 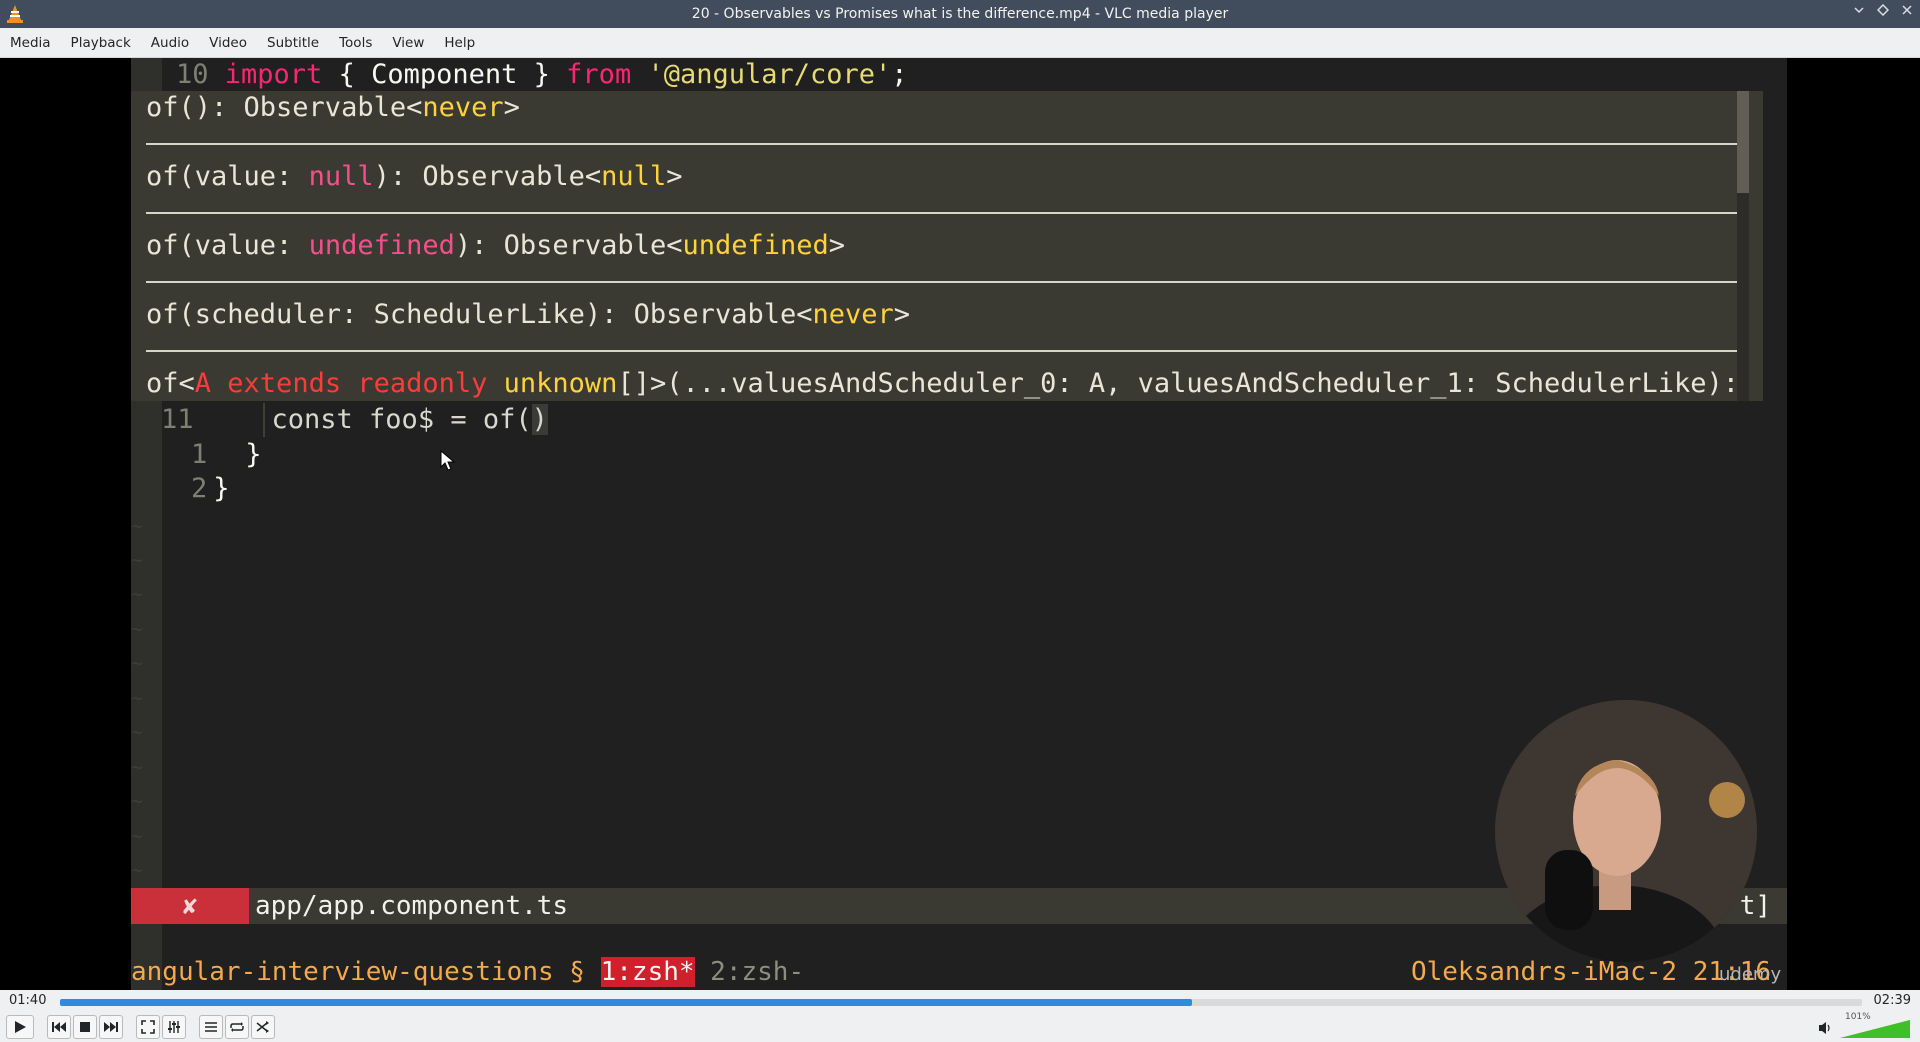 I want to click on seek-bar, so click(x=961, y=1002).